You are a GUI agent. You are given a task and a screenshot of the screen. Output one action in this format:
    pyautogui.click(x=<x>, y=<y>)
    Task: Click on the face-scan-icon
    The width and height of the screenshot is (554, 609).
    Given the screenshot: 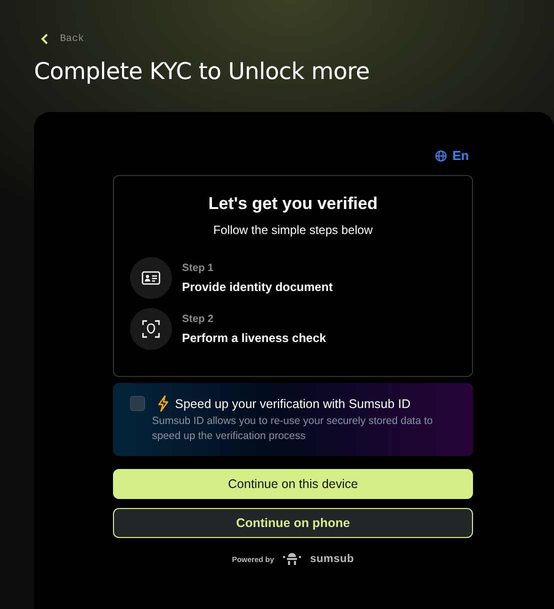 What is the action you would take?
    pyautogui.click(x=151, y=329)
    